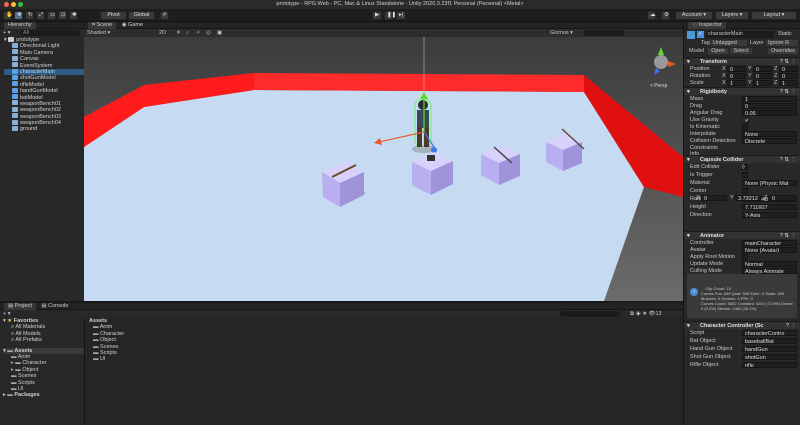  I want to click on close-window-button, so click(6, 4).